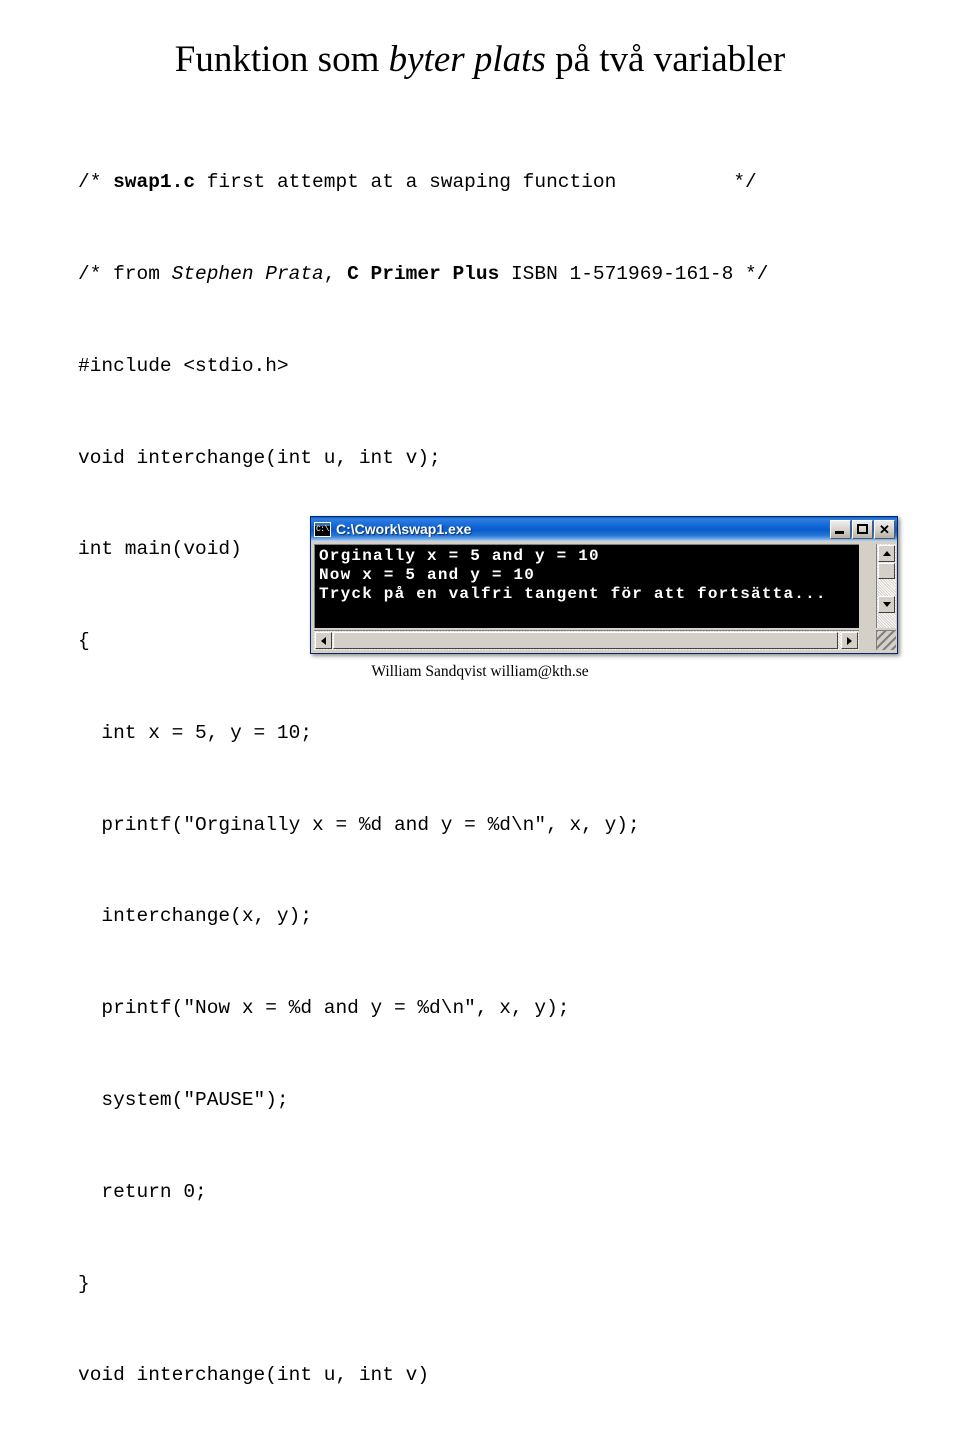 The image size is (960, 1440). I want to click on command-prompt-icon-label: C:\, so click(322, 529).